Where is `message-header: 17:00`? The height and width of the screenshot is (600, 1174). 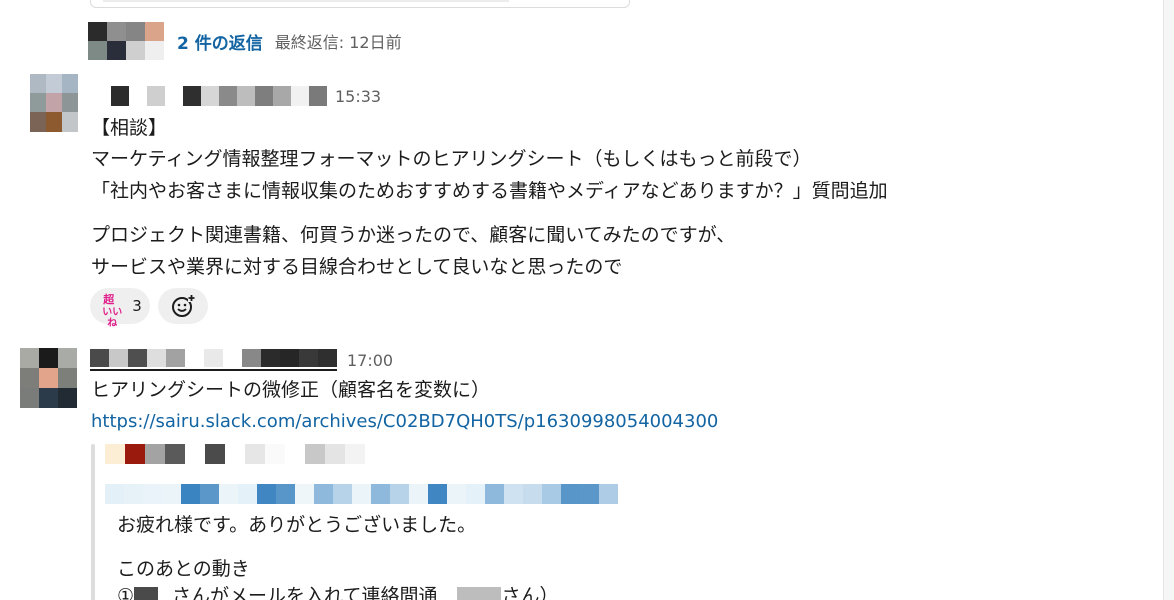
message-header: 17:00 is located at coordinates (241, 360).